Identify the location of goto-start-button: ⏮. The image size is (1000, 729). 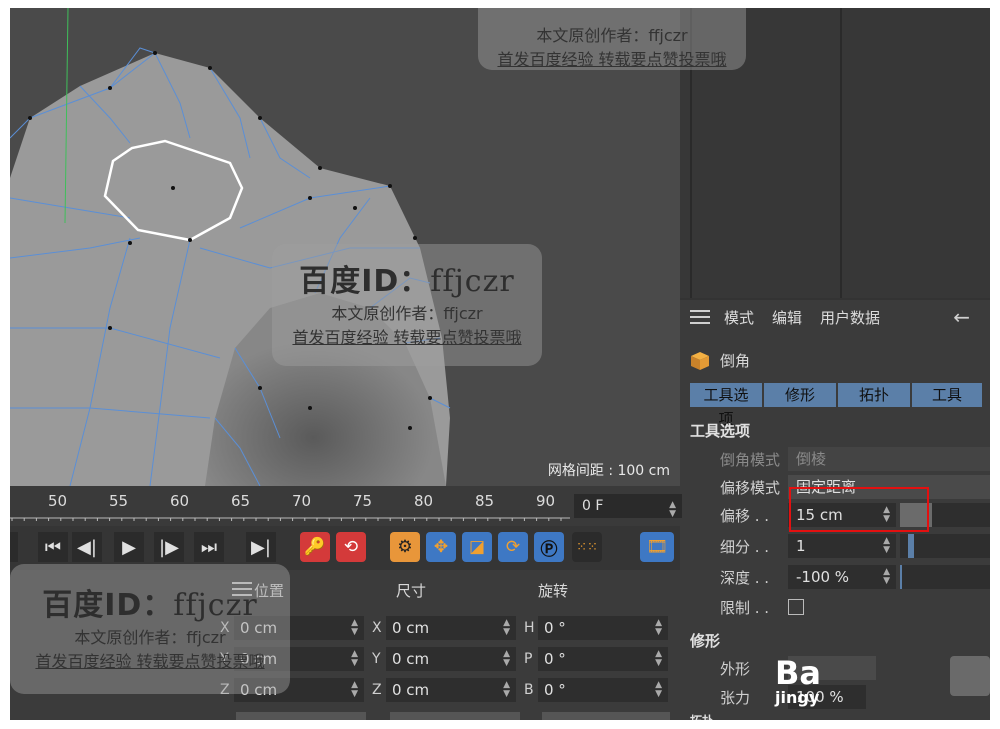
(53, 547).